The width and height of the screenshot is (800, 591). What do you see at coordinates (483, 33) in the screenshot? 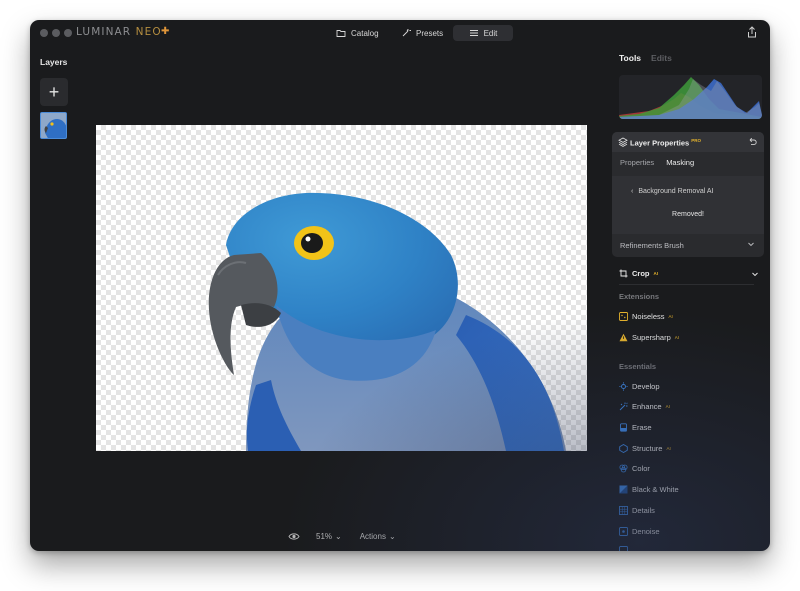
I see `edit-tab: Edit` at bounding box center [483, 33].